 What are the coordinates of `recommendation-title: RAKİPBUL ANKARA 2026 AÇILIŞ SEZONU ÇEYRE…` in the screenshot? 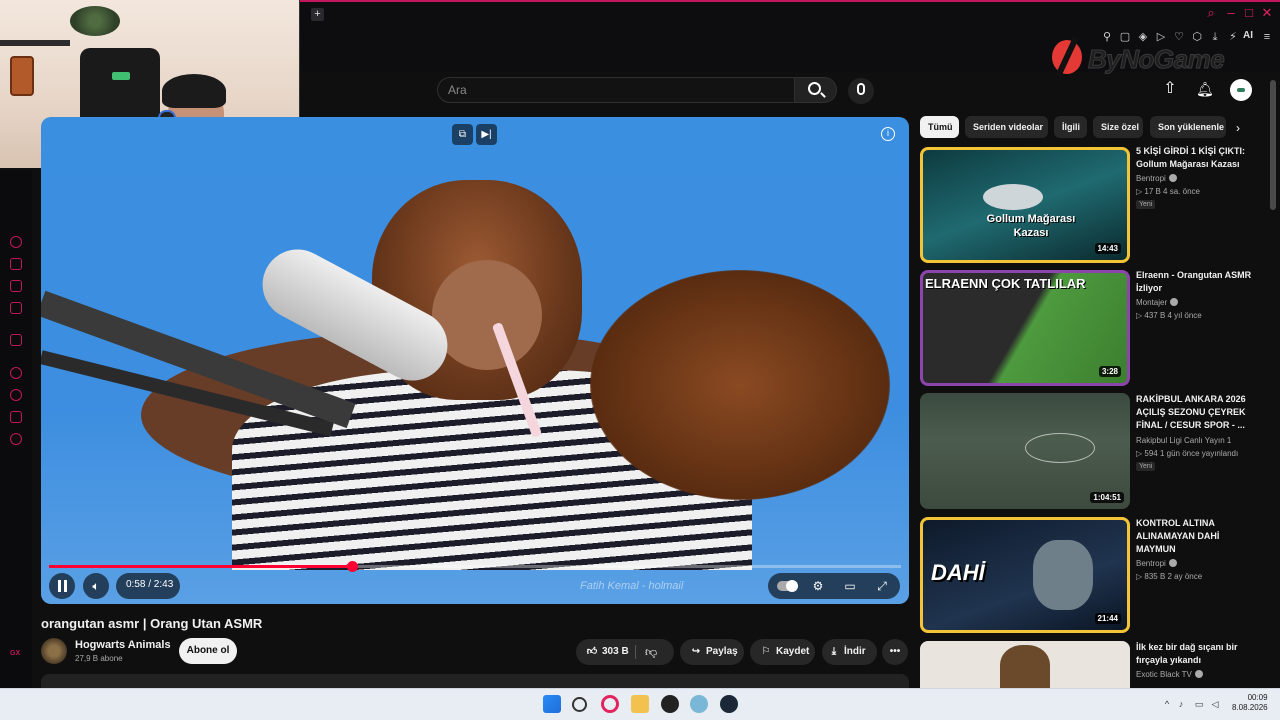 It's located at (1198, 412).